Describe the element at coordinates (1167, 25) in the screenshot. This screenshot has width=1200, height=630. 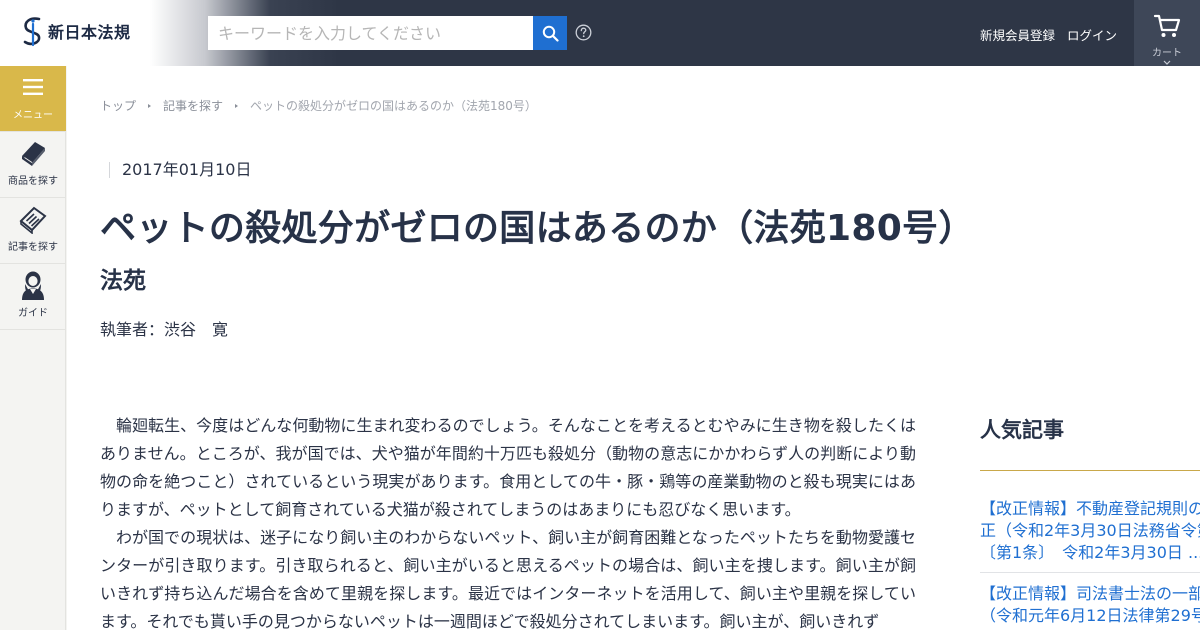
I see `cart-icon` at that location.